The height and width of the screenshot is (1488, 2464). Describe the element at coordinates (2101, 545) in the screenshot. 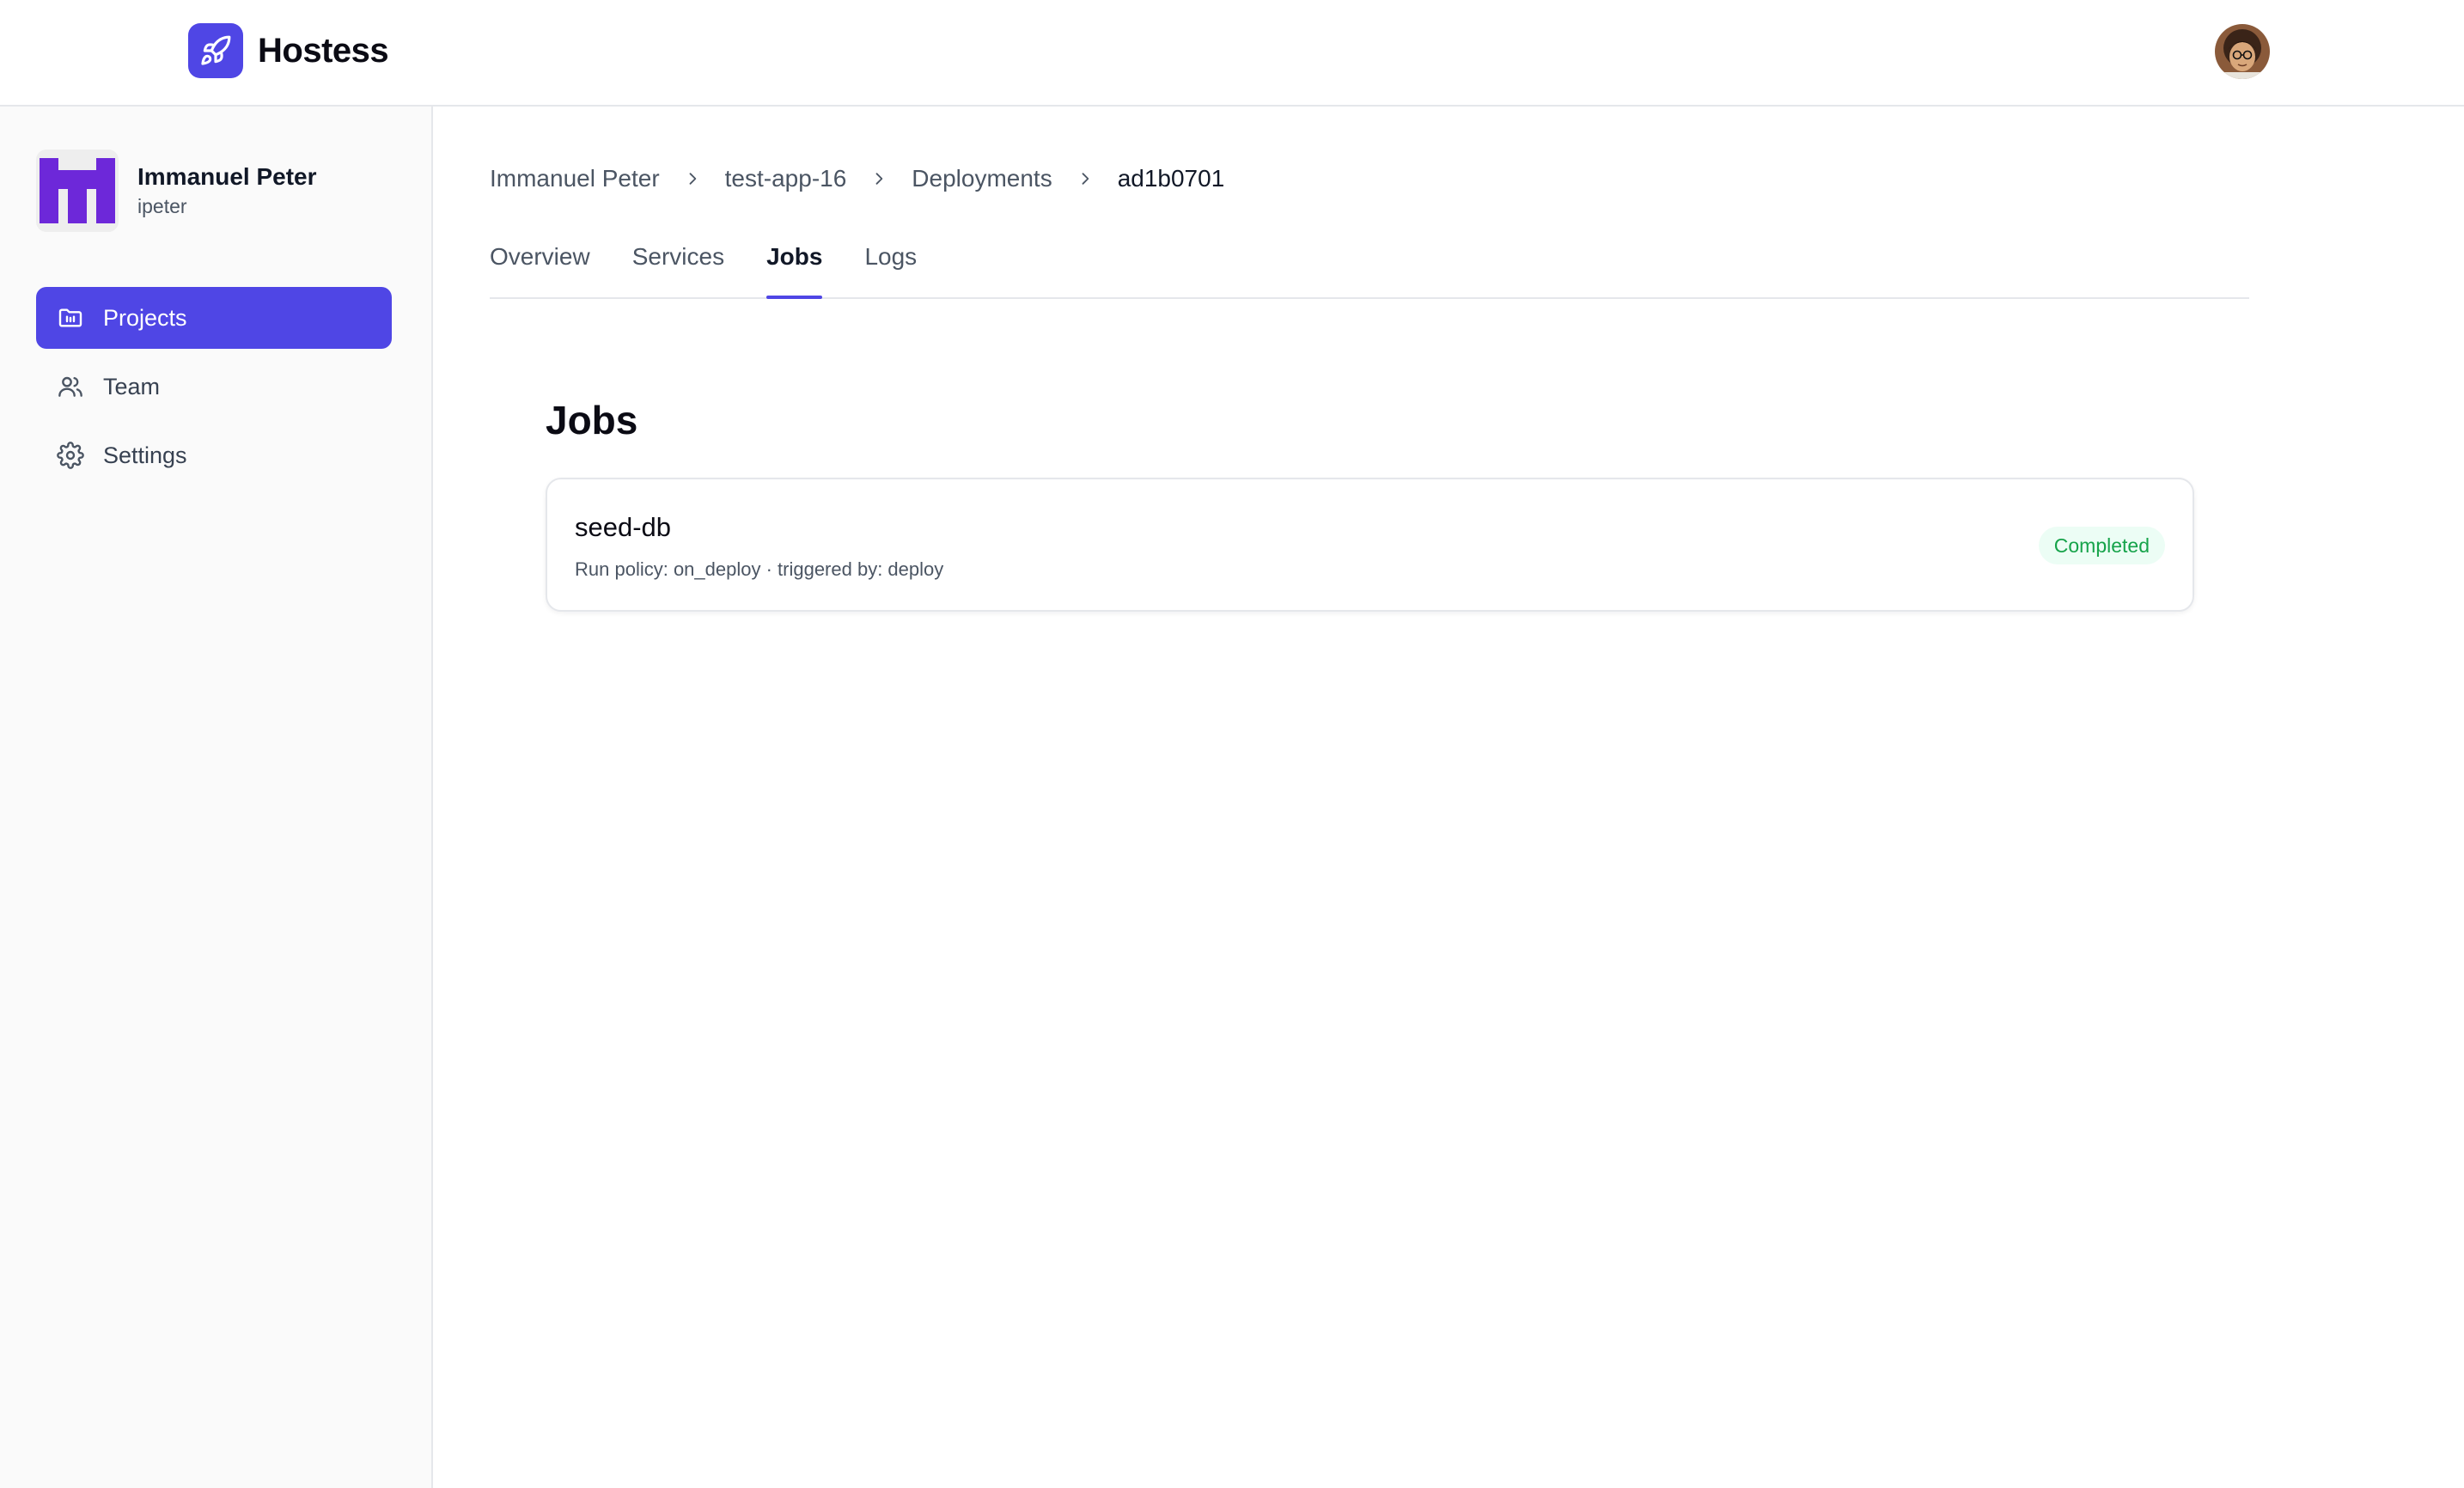

I see `status-badge: Completed` at that location.